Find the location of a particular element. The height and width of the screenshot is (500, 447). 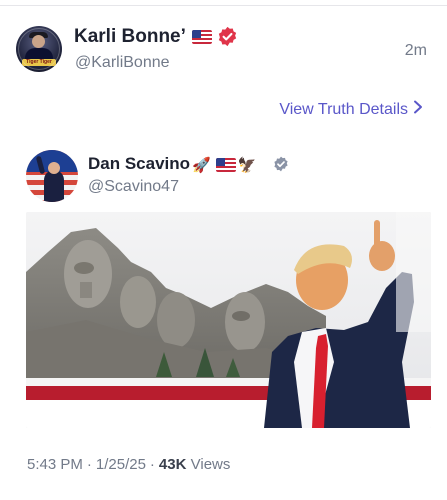

post-timestamp: 2m is located at coordinates (415, 50).